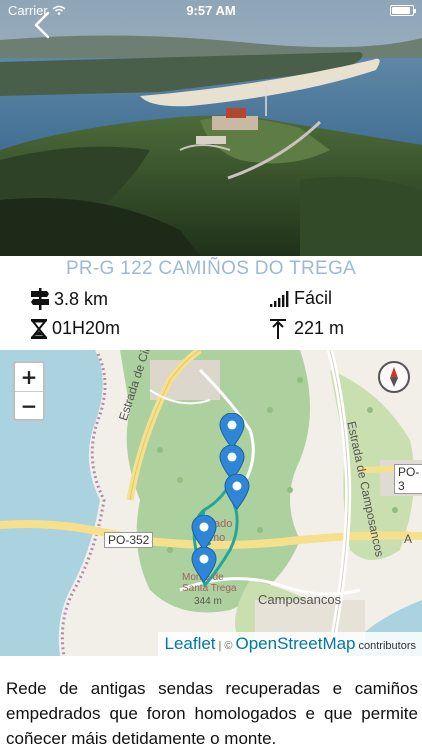 The height and width of the screenshot is (750, 422). I want to click on trail-title: PR-G 122 CAMIÑOS DO TREGA, so click(211, 268).